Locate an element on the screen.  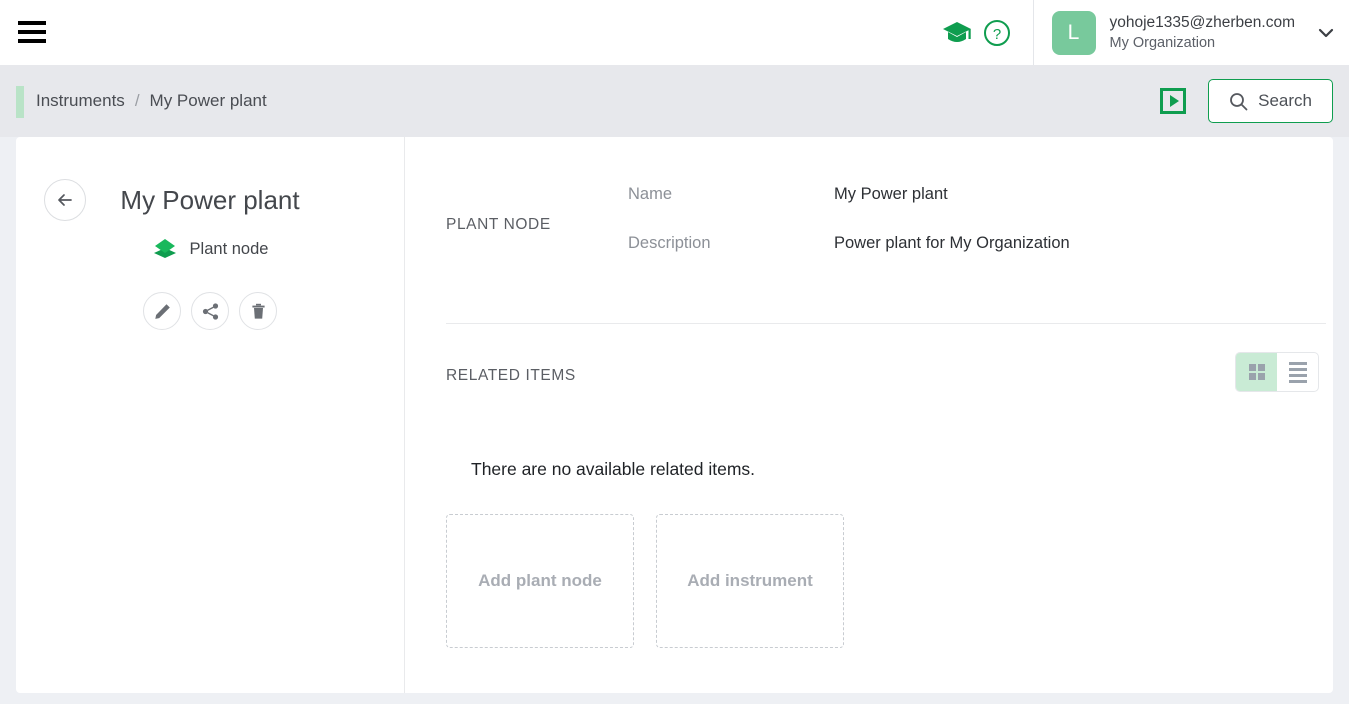
breadcrumb: Instruments / My Power plant is located at coordinates (151, 101).